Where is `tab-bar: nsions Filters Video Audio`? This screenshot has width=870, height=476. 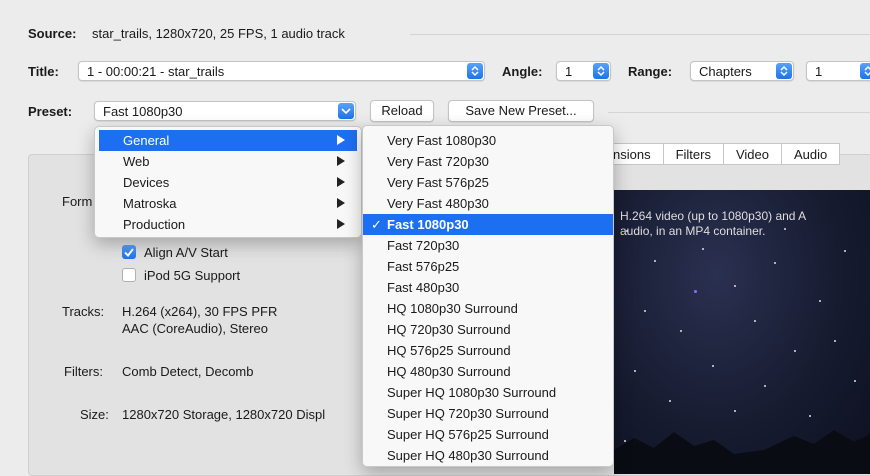
tab-bar: nsions Filters Video Audio is located at coordinates (720, 154).